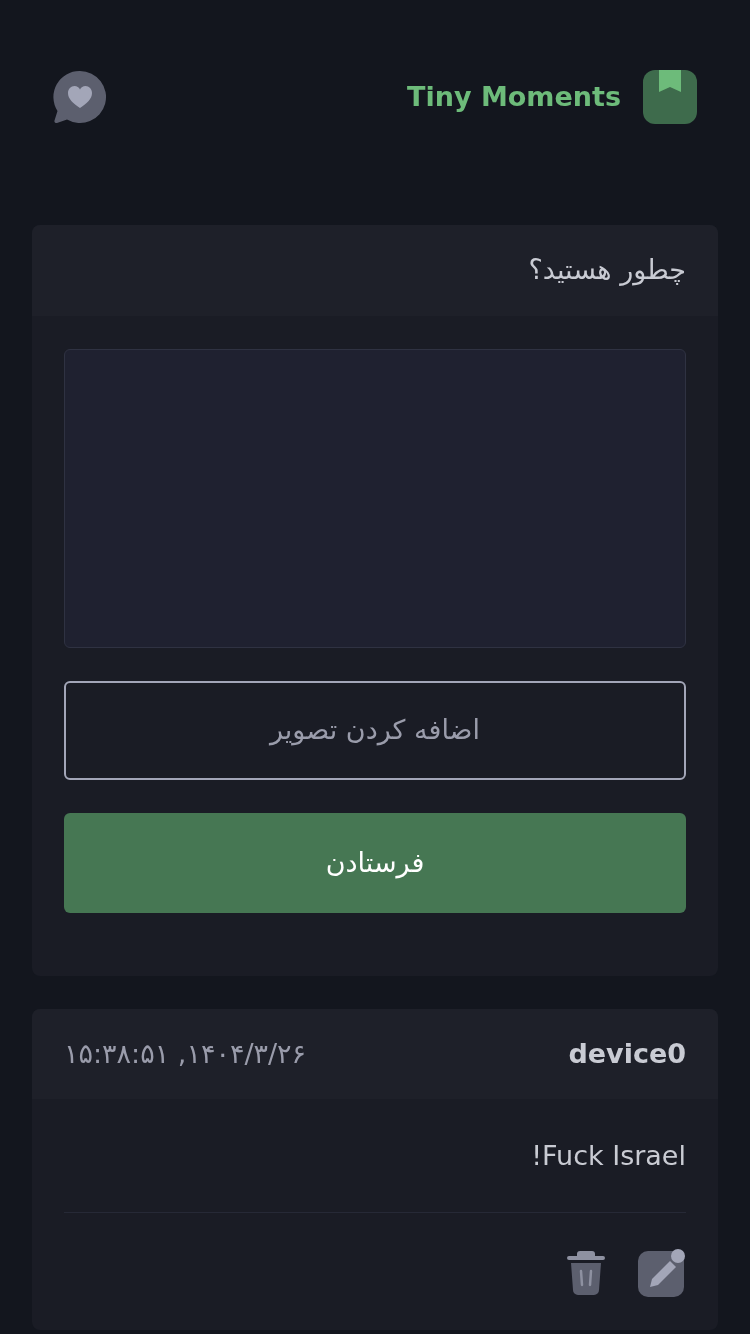 Image resolution: width=750 pixels, height=1334 pixels. Describe the element at coordinates (607, 270) in the screenshot. I see `card-title: چطور هستید؟` at that location.